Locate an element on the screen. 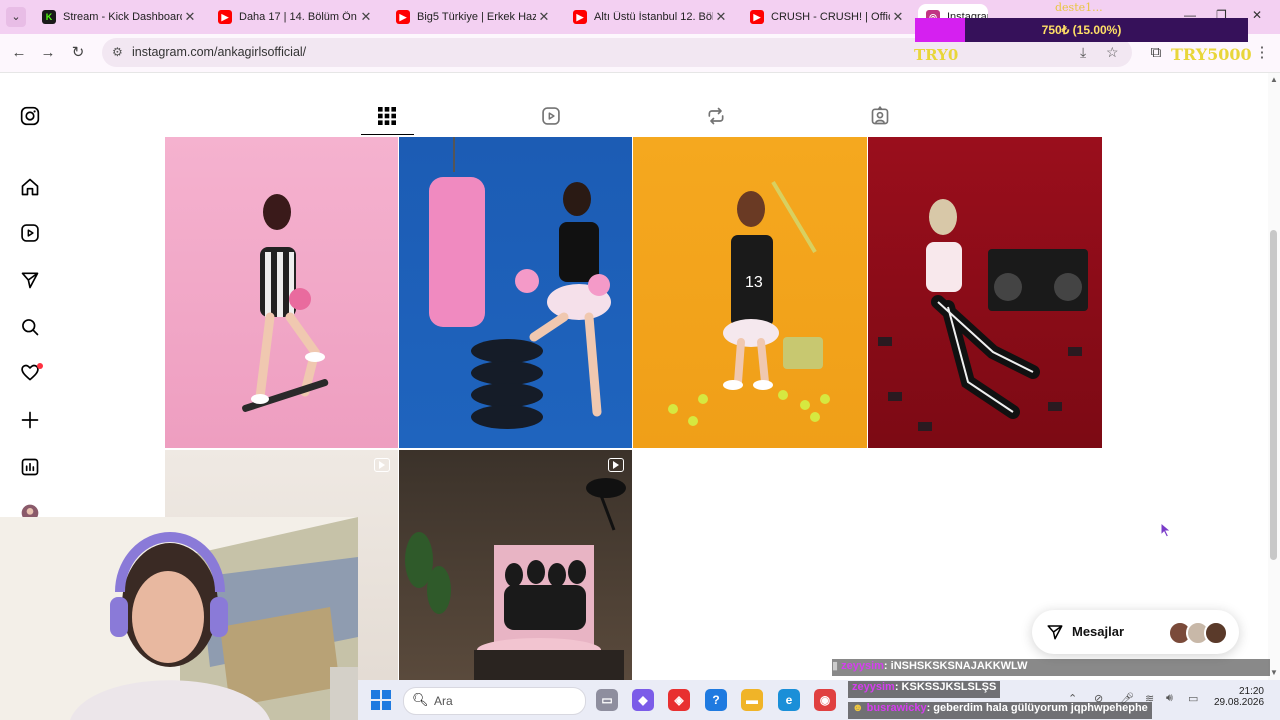 The width and height of the screenshot is (1280, 720). reel-badge-icon is located at coordinates (382, 465).